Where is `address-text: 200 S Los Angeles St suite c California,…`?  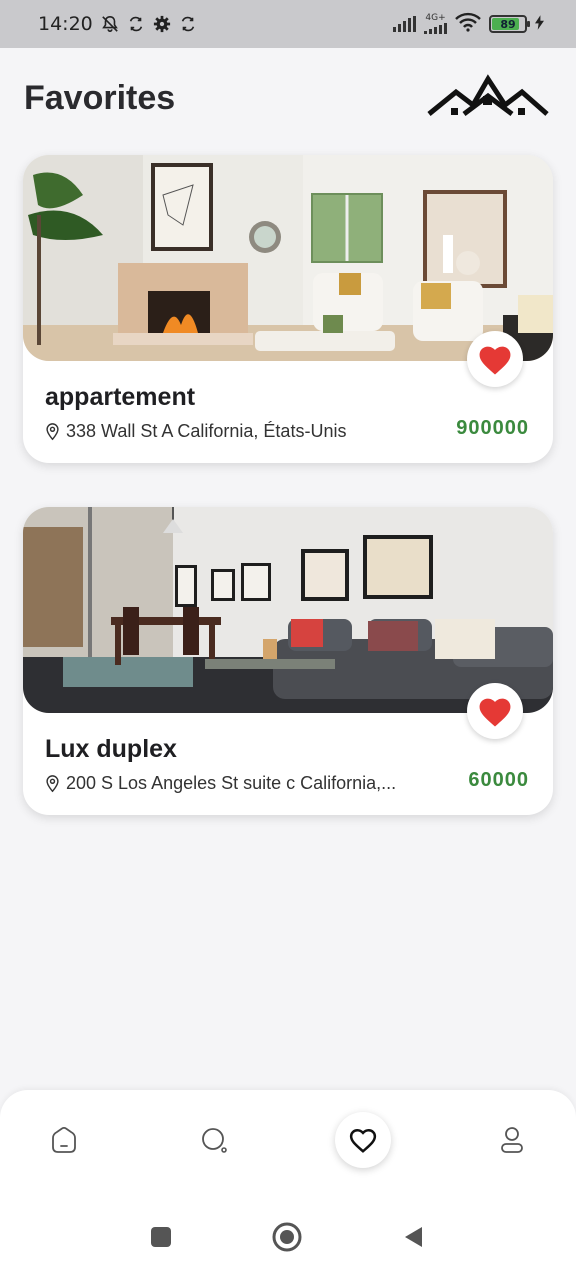
address-text: 200 S Los Angeles St suite c California,… is located at coordinates (231, 783).